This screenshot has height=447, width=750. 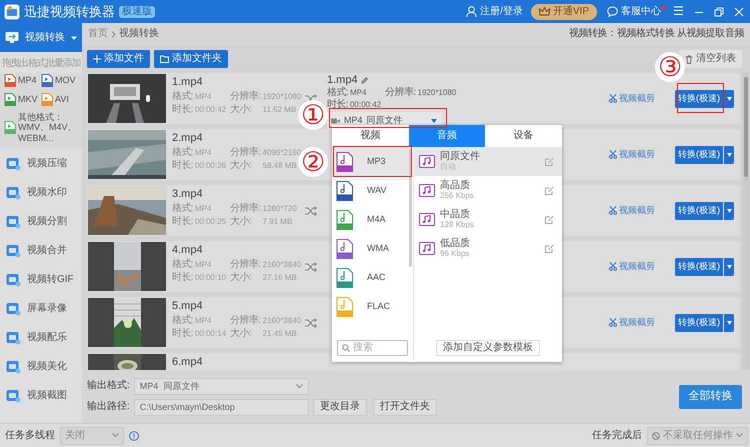 What do you see at coordinates (739, 435) in the screenshot?
I see `chevron-down-icon` at bounding box center [739, 435].